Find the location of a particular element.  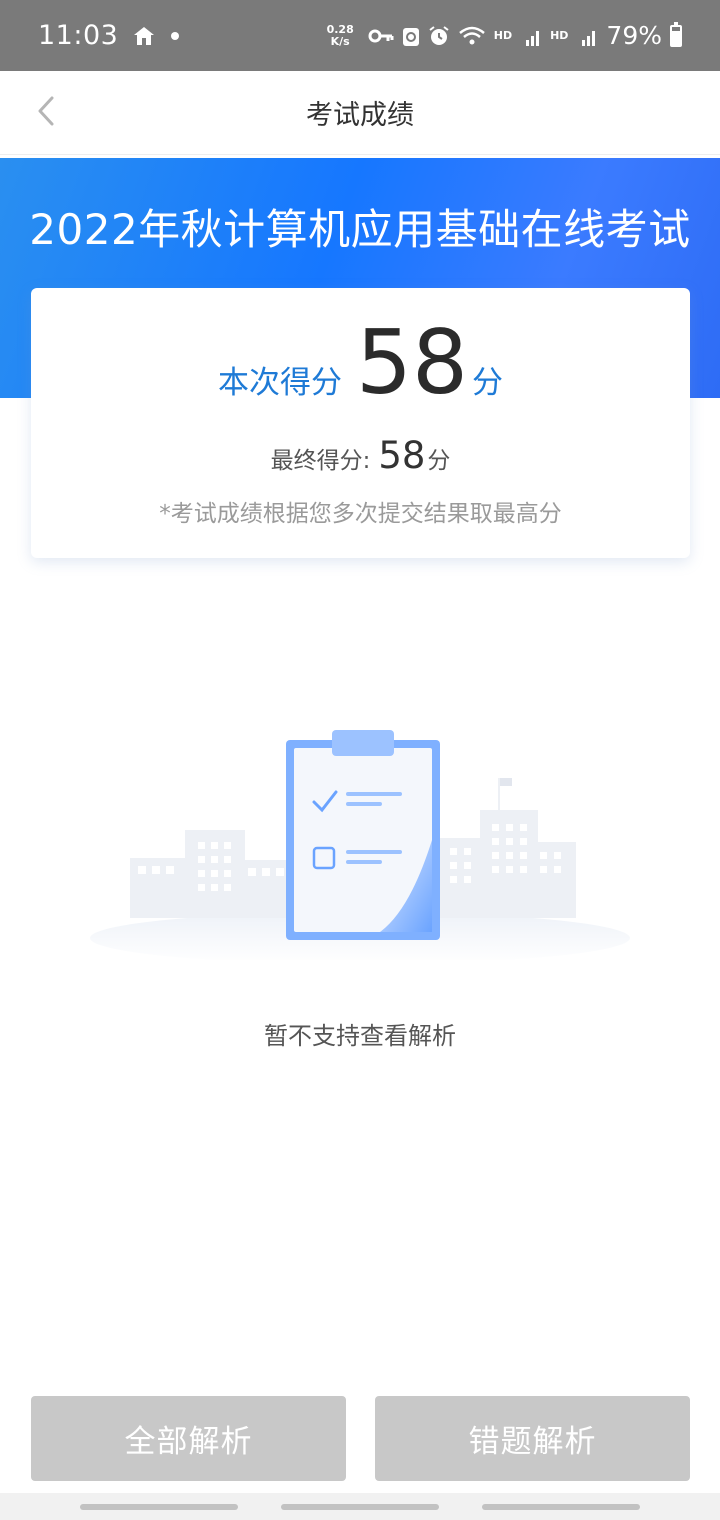

network-speed-unit: K/s is located at coordinates (340, 41).